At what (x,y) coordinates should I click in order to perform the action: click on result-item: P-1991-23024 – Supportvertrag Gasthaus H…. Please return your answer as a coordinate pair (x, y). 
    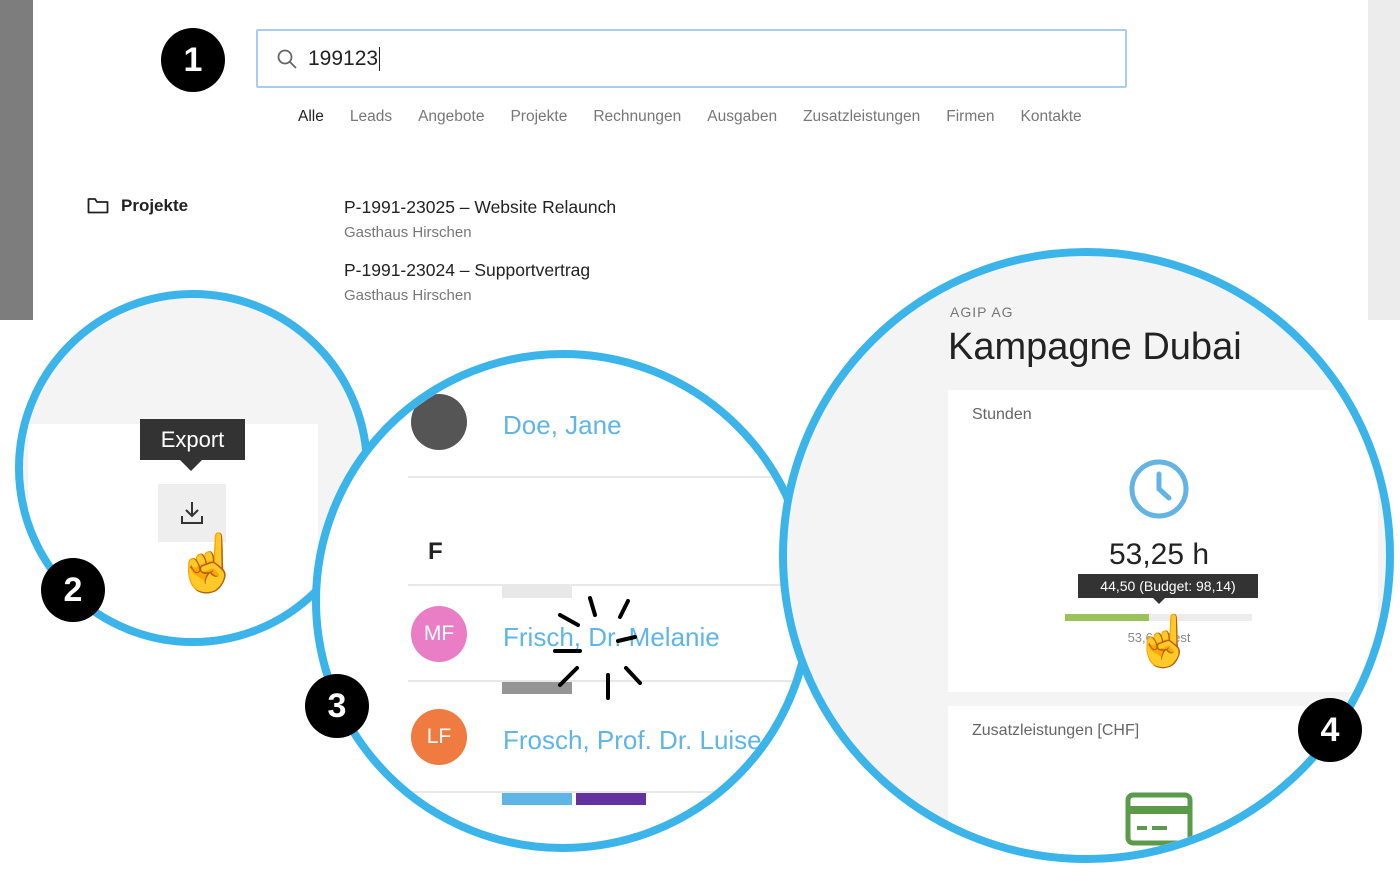
    Looking at the image, I should click on (467, 282).